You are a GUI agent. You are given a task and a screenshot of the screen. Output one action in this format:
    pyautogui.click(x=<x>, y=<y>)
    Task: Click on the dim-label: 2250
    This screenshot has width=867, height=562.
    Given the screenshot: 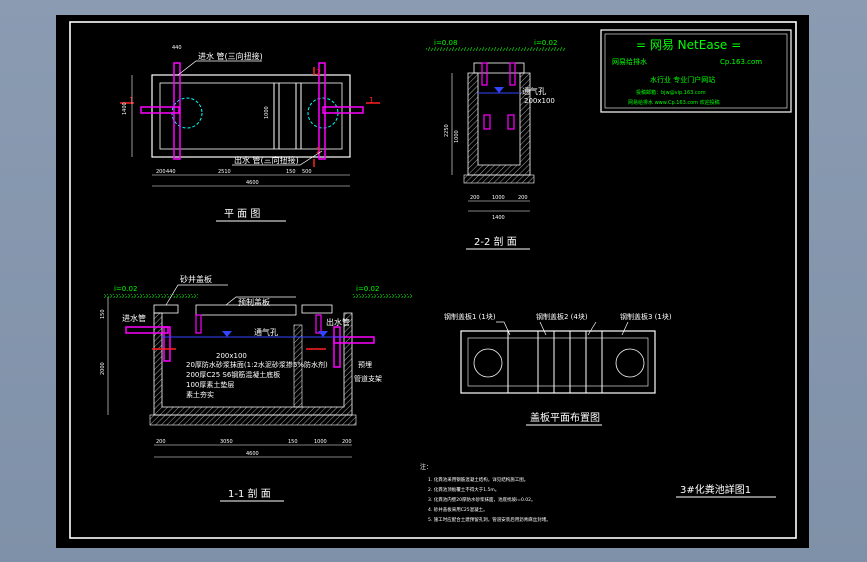 What is the action you would take?
    pyautogui.click(x=447, y=130)
    